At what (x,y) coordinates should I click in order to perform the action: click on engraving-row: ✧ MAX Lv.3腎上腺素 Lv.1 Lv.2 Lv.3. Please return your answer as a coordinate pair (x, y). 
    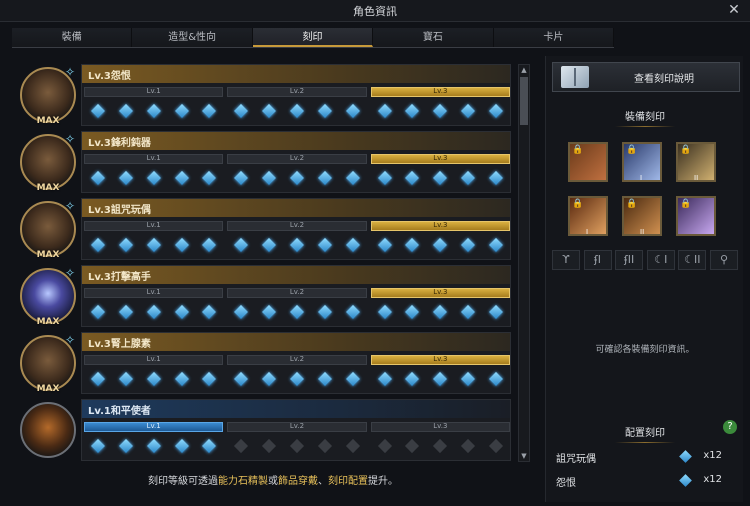
    Looking at the image, I should click on (264, 363).